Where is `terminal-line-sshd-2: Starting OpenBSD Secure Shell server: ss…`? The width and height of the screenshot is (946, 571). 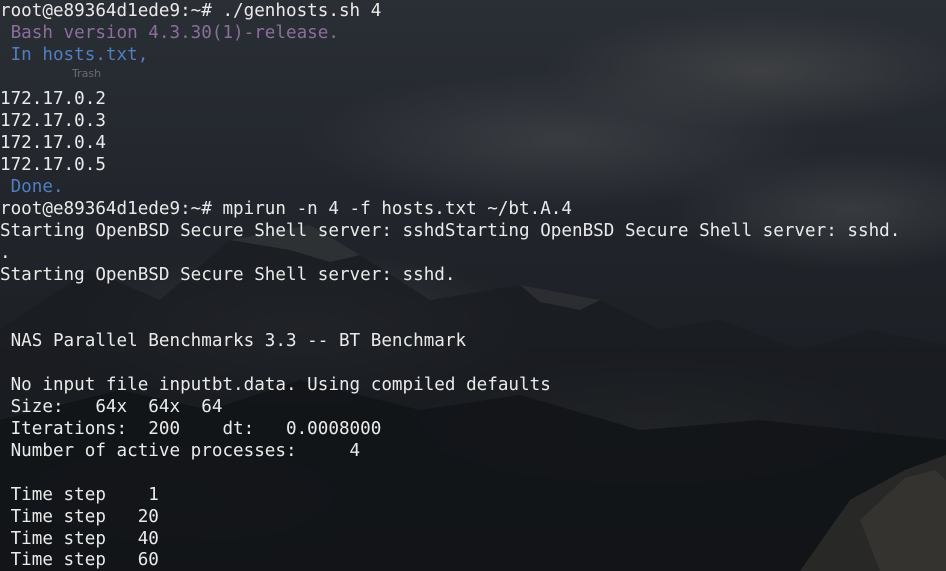
terminal-line-sshd-2: Starting OpenBSD Secure Shell server: ss… is located at coordinates (228, 275).